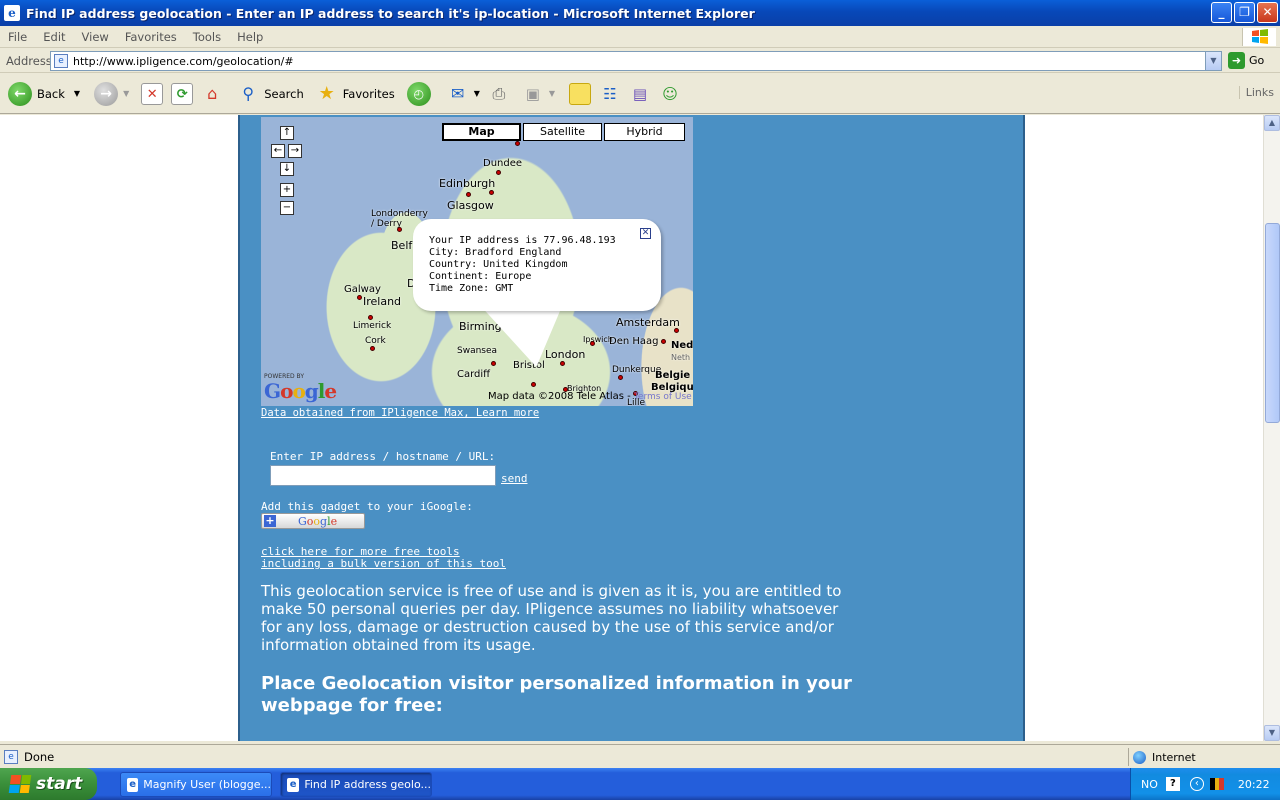 This screenshot has width=1280, height=800. What do you see at coordinates (182, 93) in the screenshot?
I see `refresh-button: ⟳` at bounding box center [182, 93].